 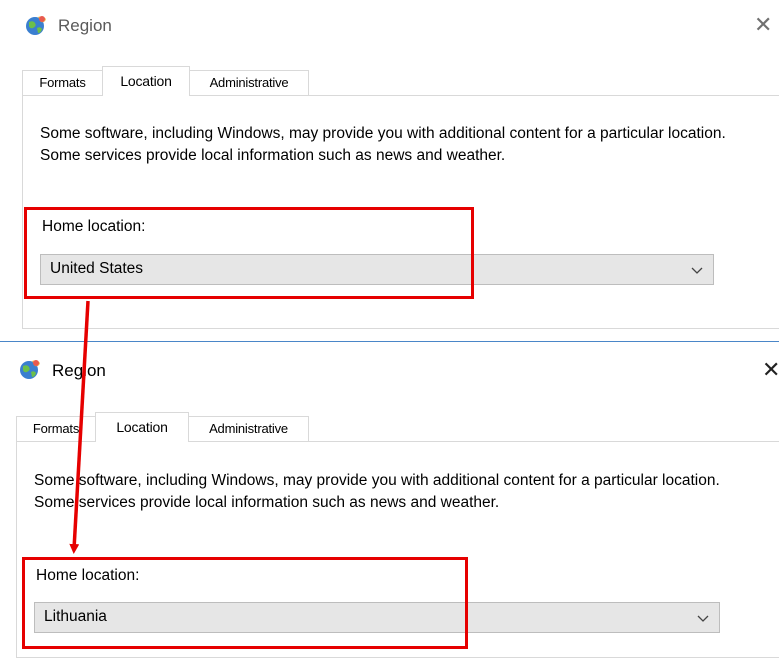 What do you see at coordinates (377, 269) in the screenshot?
I see `home-location-dropdown: United States` at bounding box center [377, 269].